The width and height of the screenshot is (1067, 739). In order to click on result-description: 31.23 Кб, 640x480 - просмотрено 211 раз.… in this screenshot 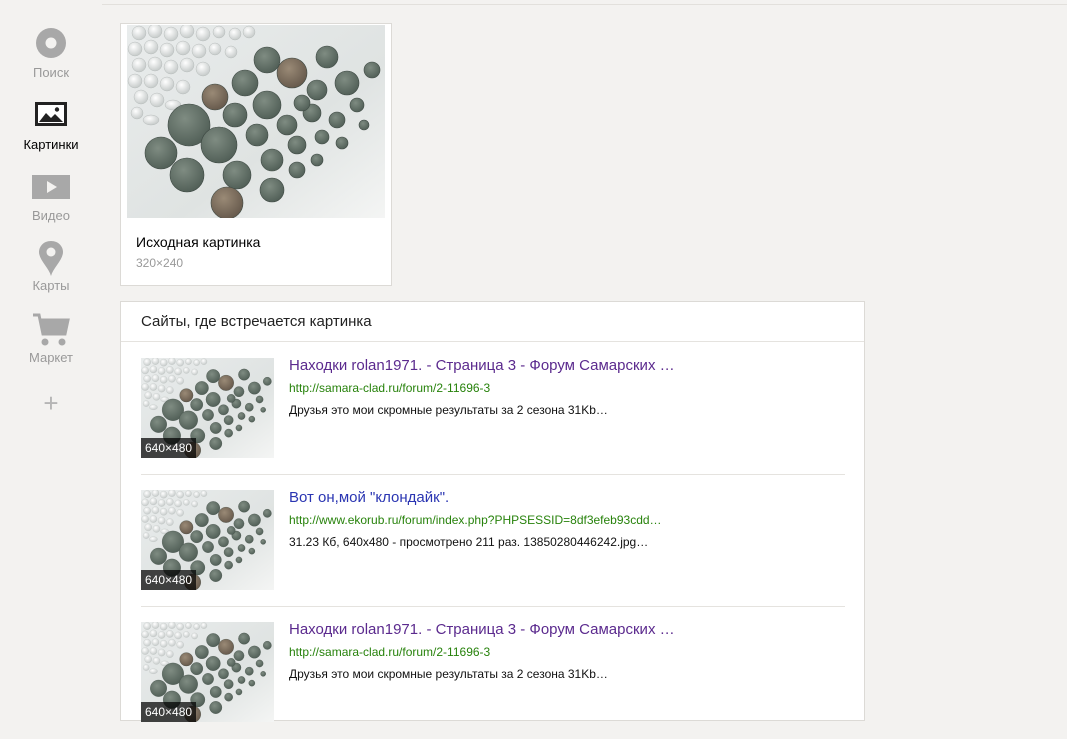, I will do `click(469, 542)`.